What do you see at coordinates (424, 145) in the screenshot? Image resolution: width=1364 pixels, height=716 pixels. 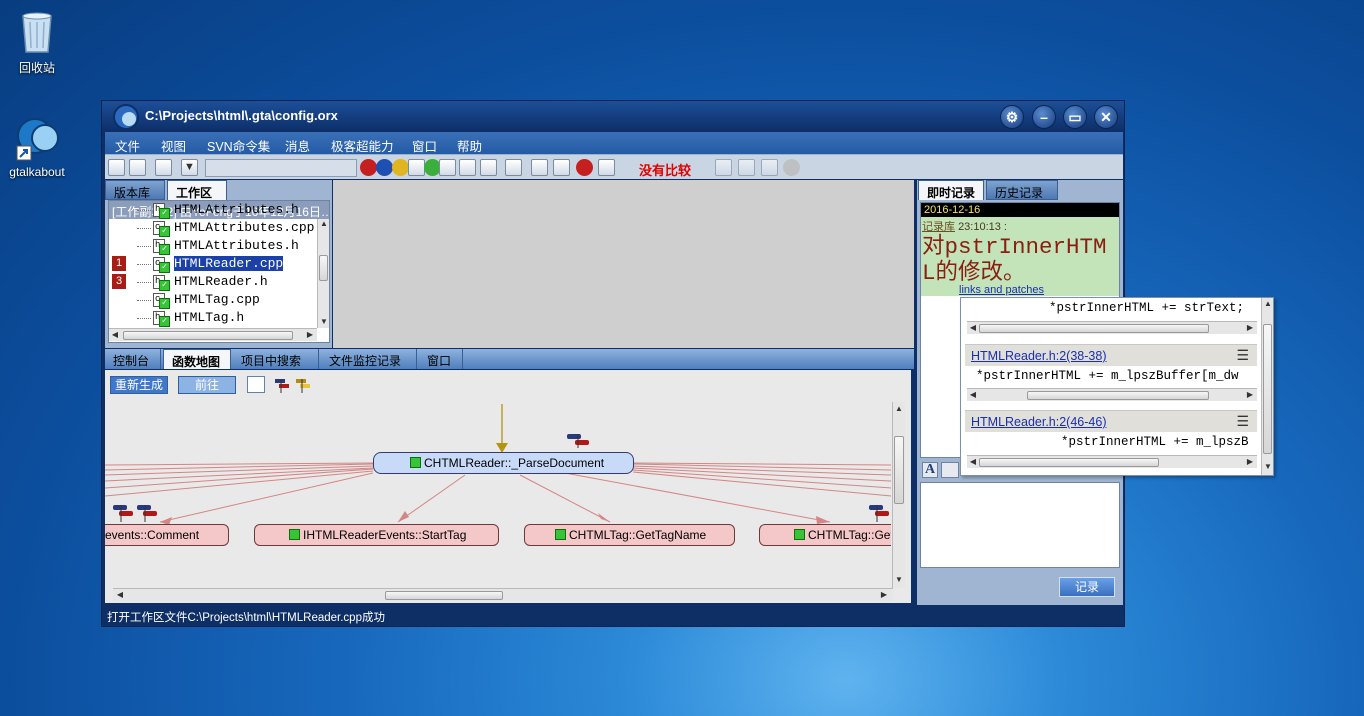 I see `menu-window: 窗口` at bounding box center [424, 145].